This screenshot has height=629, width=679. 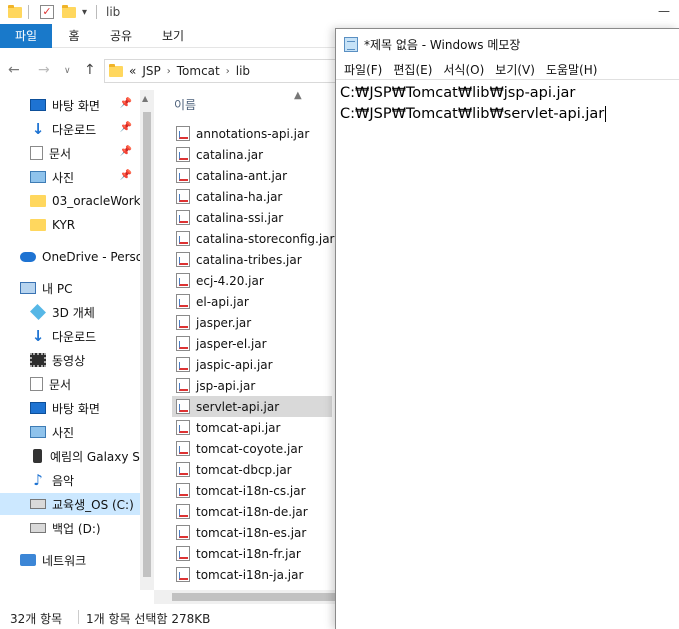 I want to click on file-row: catalina.jar, so click(x=252, y=154).